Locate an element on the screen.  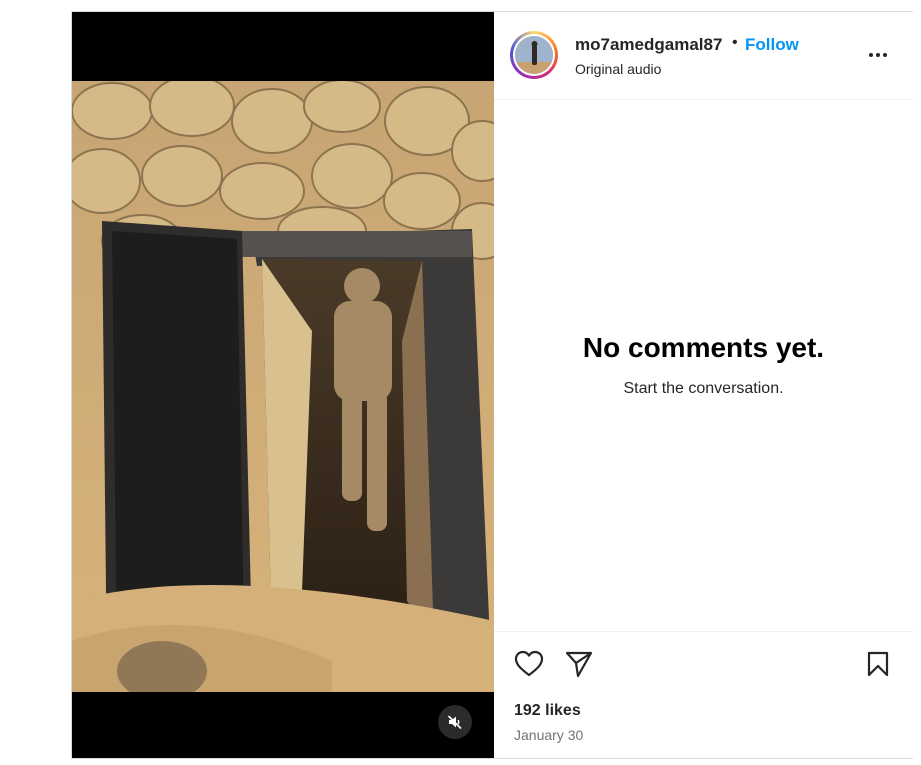
post-actions-bar: 192 likes January 30 is located at coordinates (703, 695).